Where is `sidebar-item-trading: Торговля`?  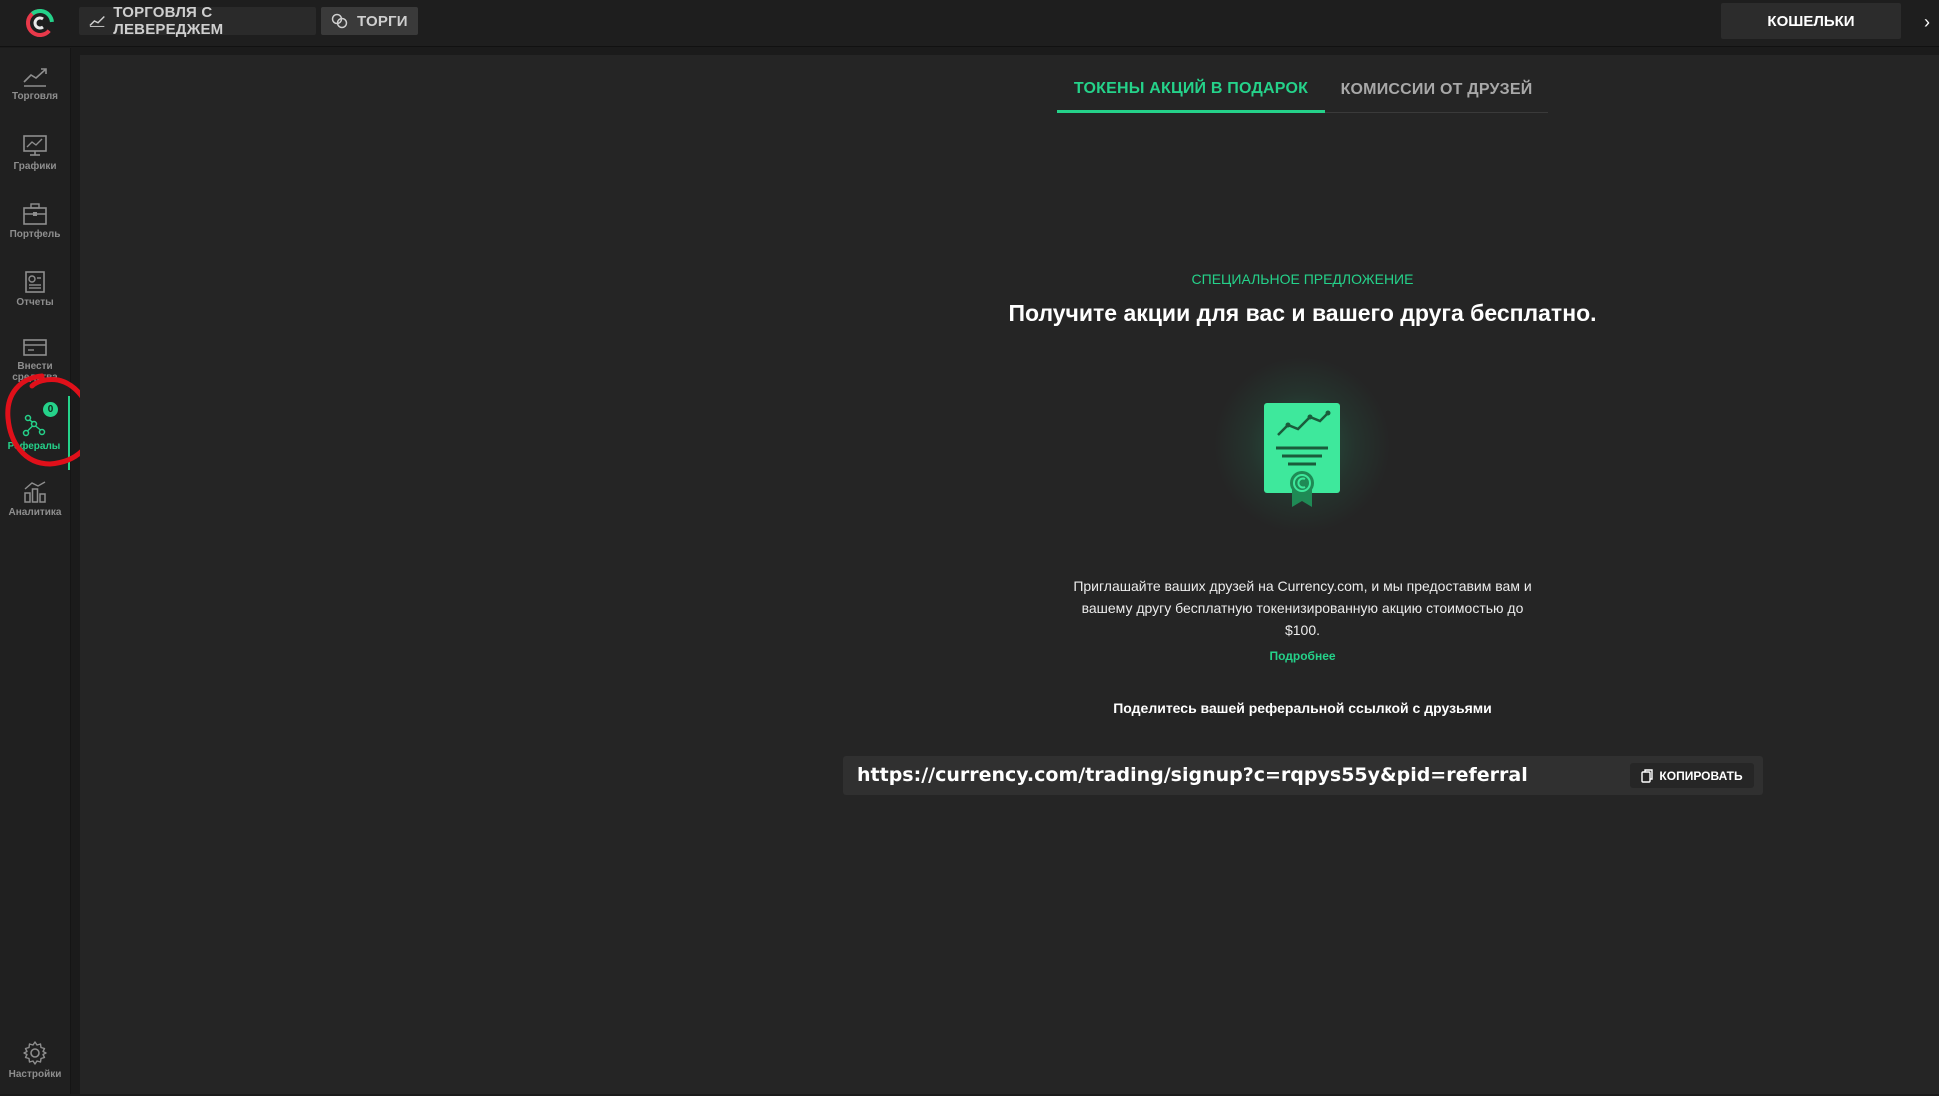
sidebar-item-trading: Торговля is located at coordinates (35, 90).